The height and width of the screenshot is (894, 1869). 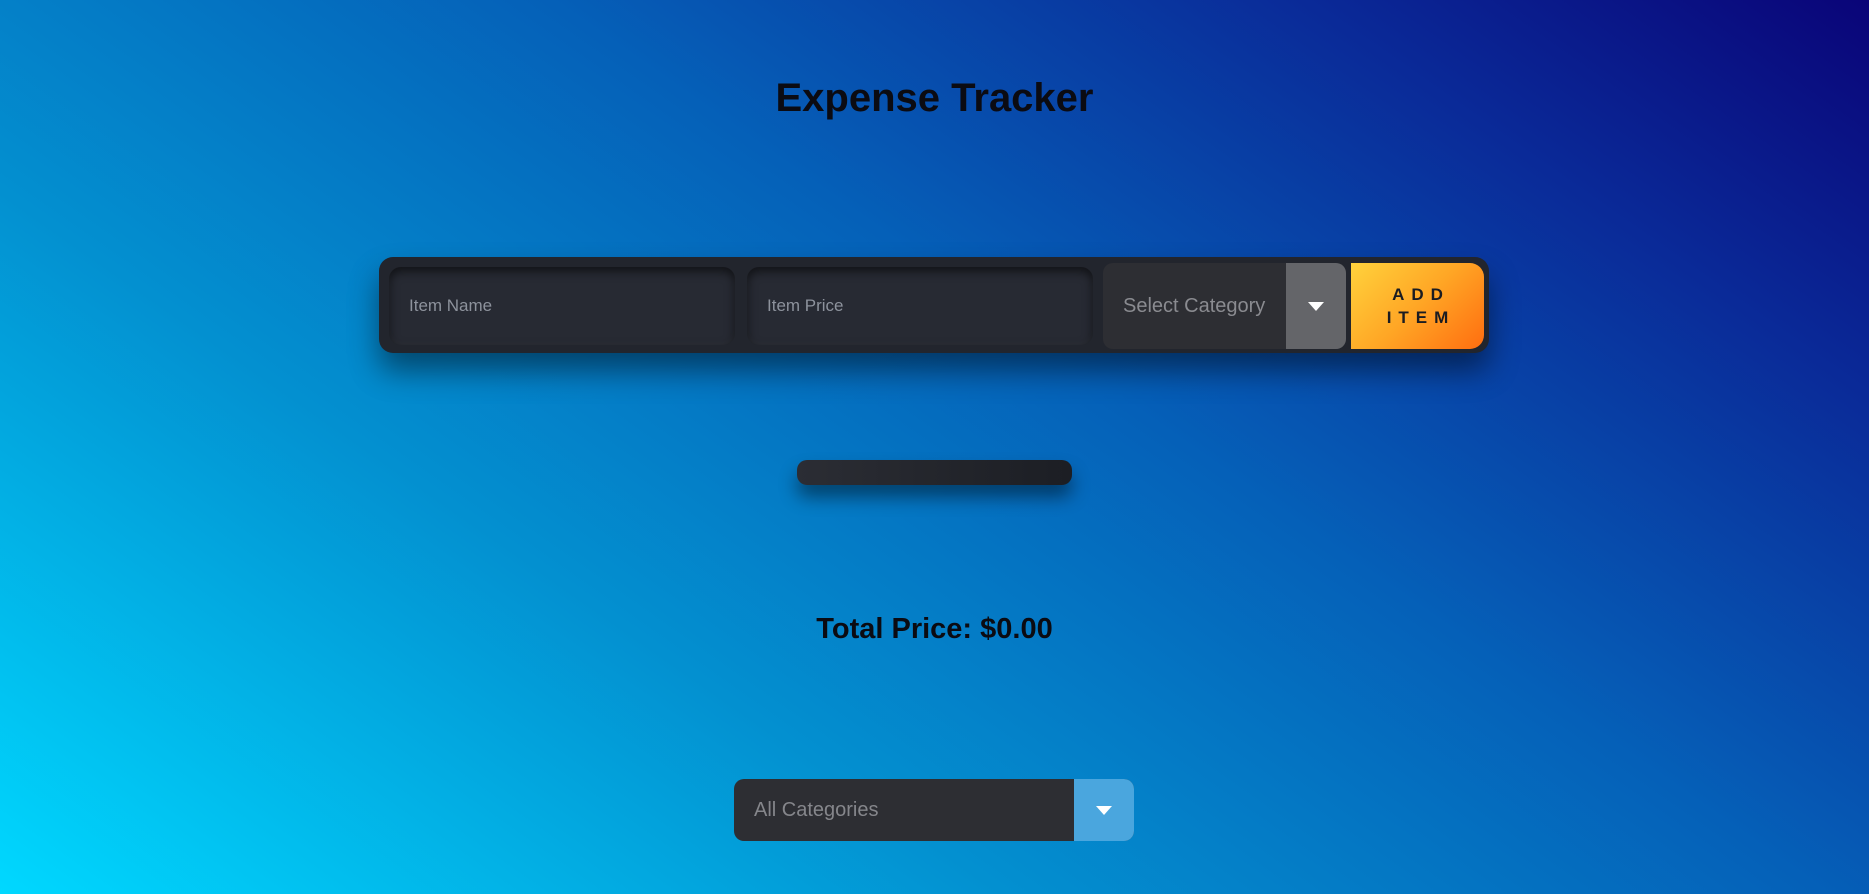 I want to click on expense-list, so click(x=934, y=472).